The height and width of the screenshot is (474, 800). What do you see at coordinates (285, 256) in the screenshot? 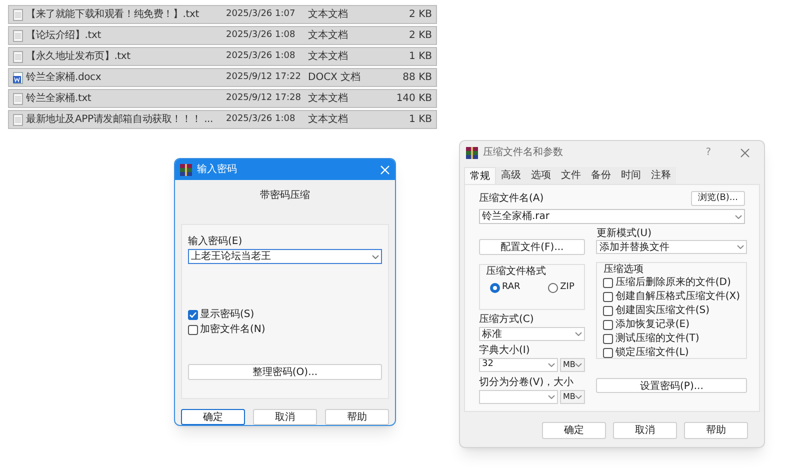
I see `password-field: 上老王论坛当老王` at bounding box center [285, 256].